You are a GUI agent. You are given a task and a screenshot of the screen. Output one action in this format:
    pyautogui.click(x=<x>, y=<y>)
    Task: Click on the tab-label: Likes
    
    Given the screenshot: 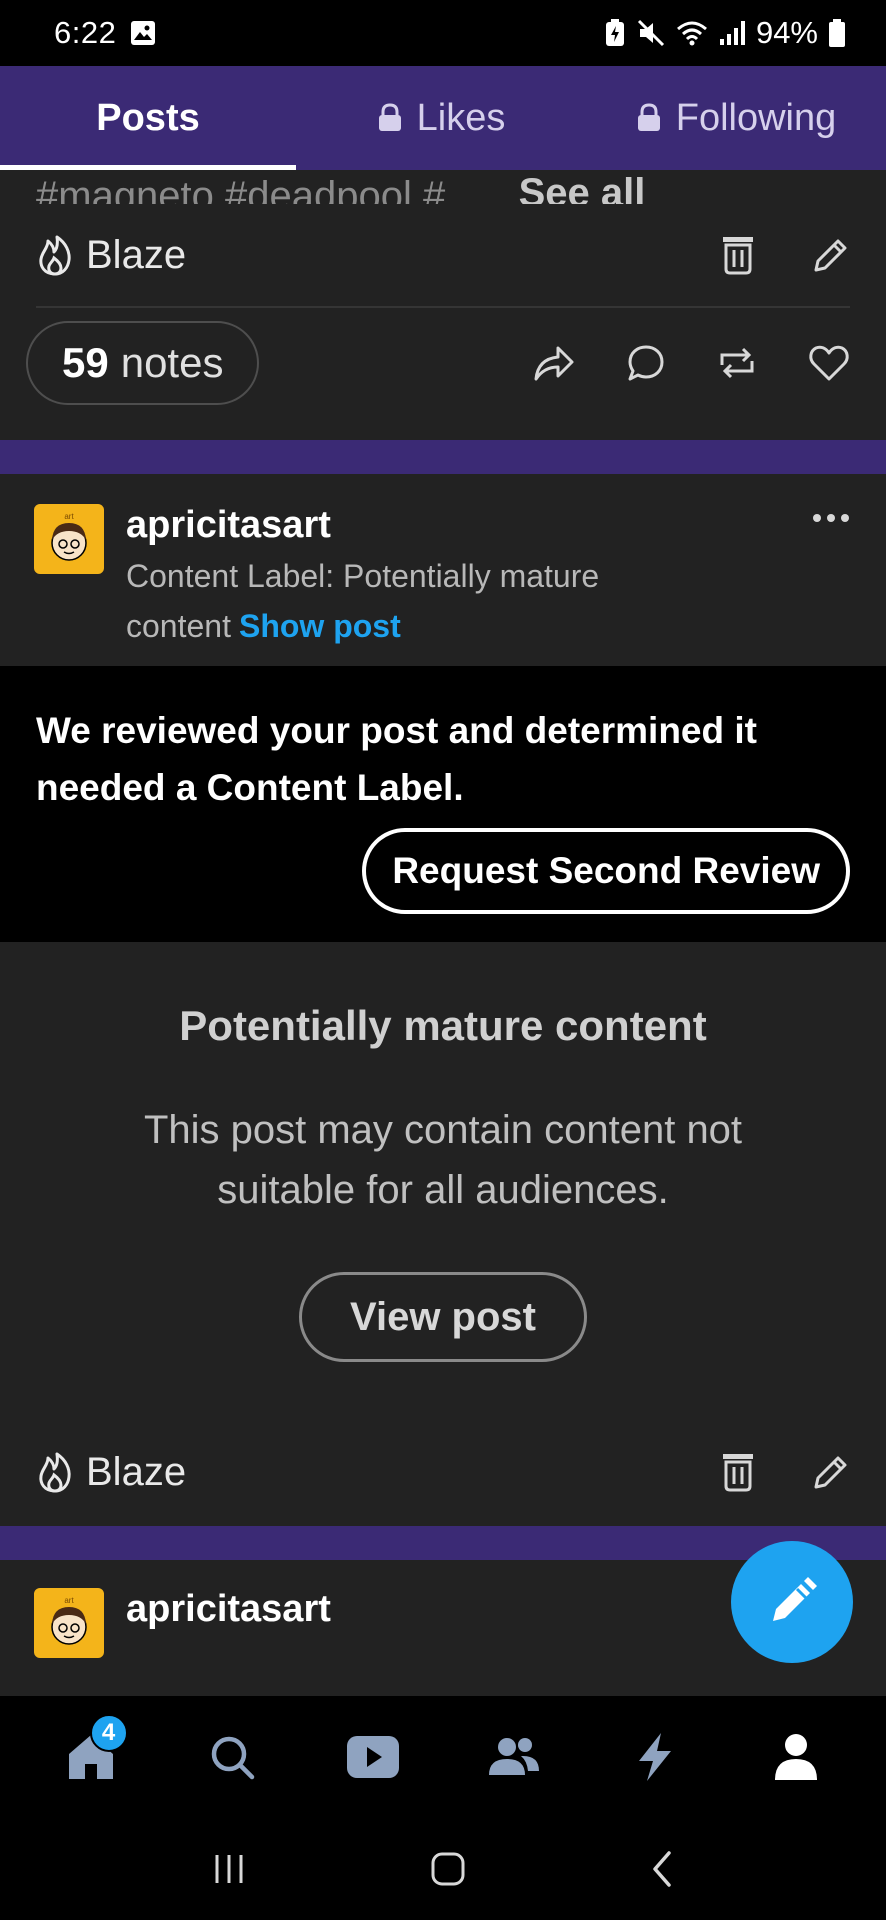 What is the action you would take?
    pyautogui.click(x=461, y=117)
    